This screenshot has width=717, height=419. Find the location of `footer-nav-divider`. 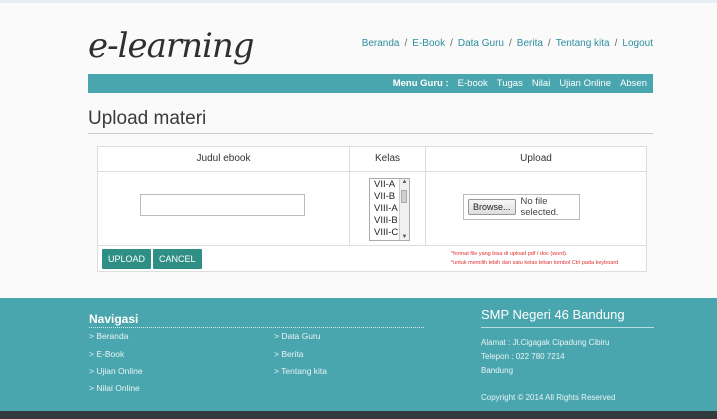

footer-nav-divider is located at coordinates (256, 327).